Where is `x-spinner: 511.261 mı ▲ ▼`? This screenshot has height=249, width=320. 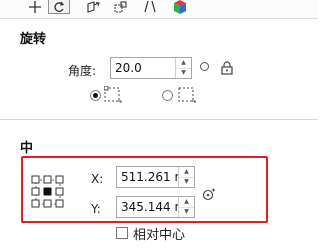 x-spinner: 511.261 mı ▲ ▼ is located at coordinates (155, 177).